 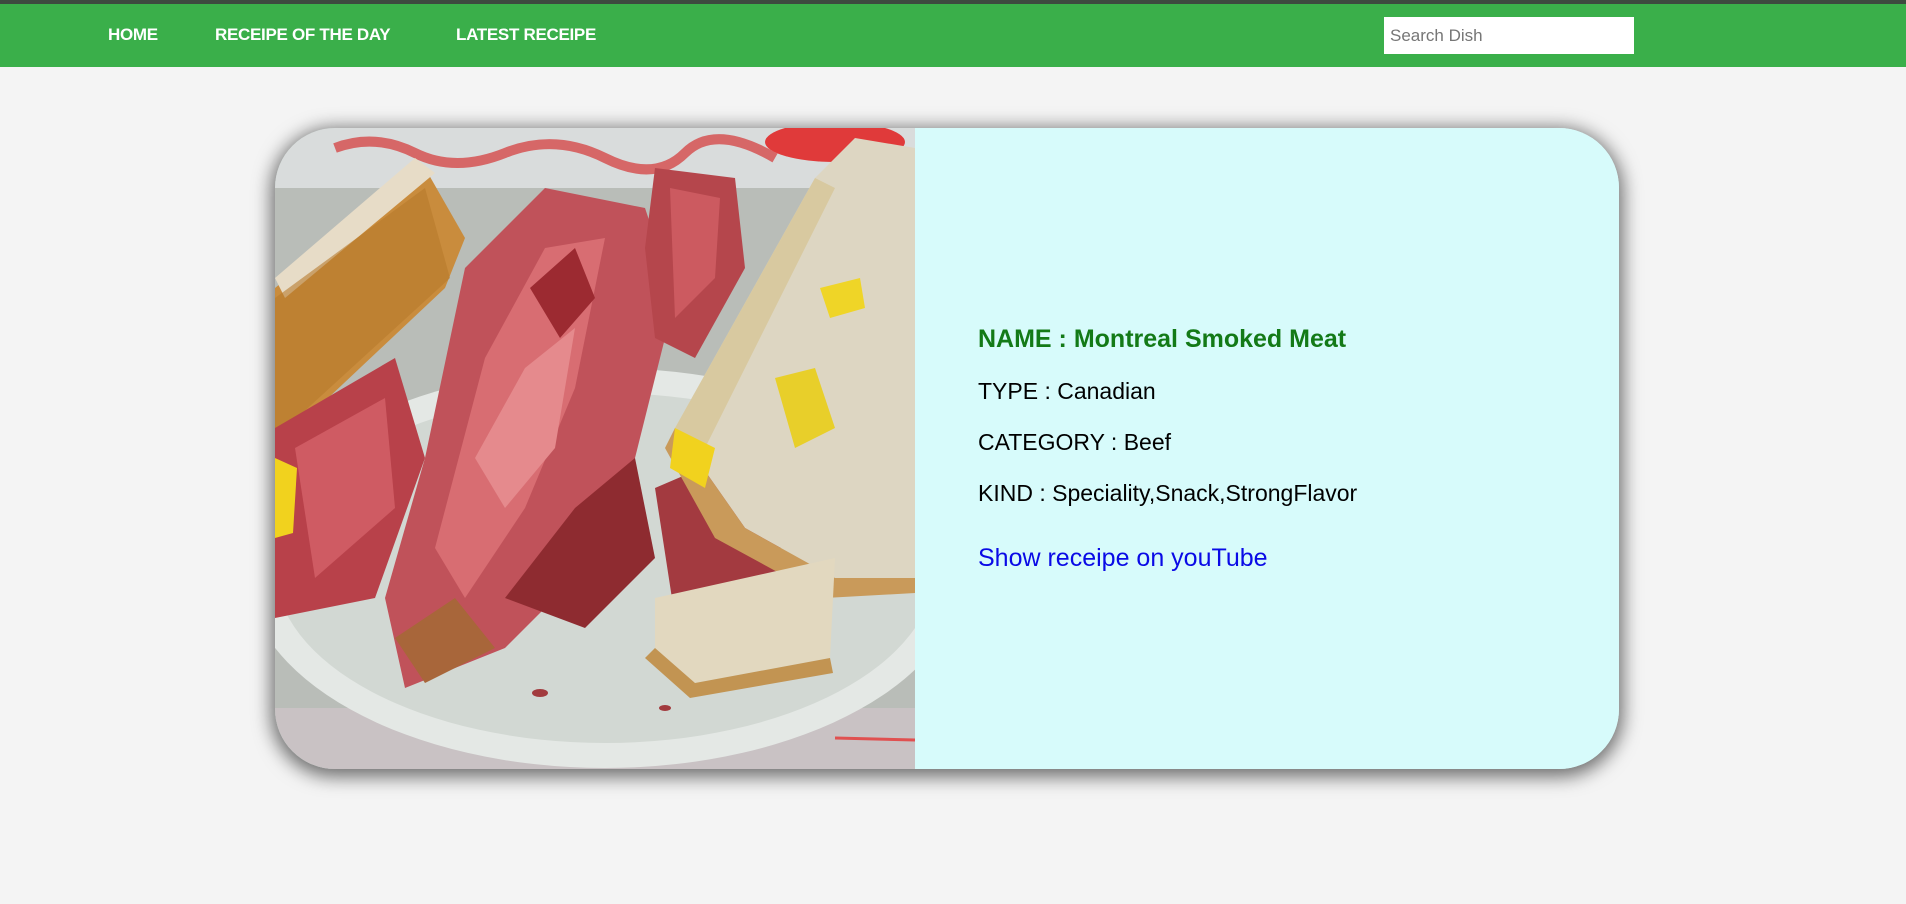 I want to click on nav-latest-recipe-link: LATEST RECEIPE, so click(x=526, y=35).